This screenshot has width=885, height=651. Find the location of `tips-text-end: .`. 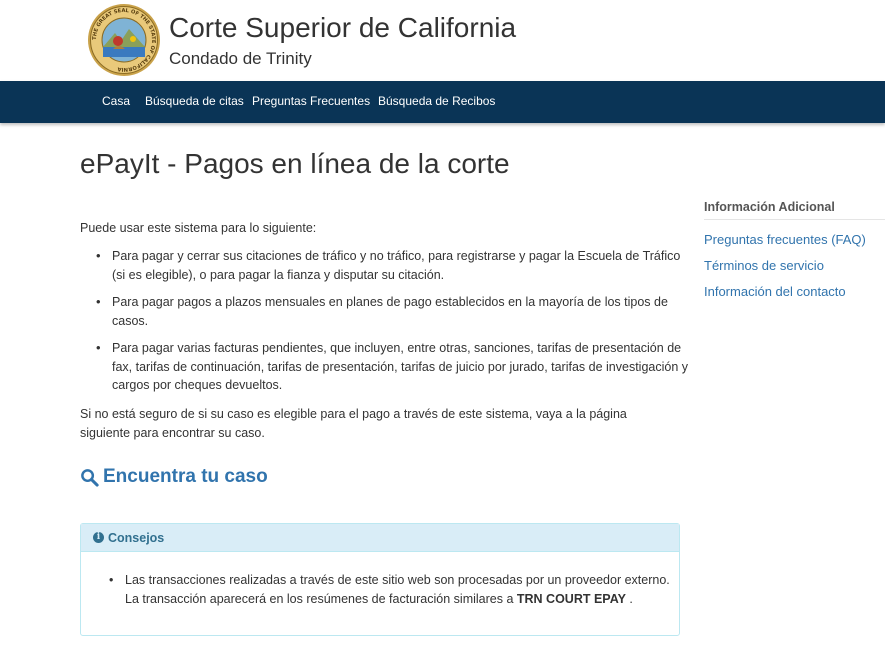

tips-text-end: . is located at coordinates (629, 598).